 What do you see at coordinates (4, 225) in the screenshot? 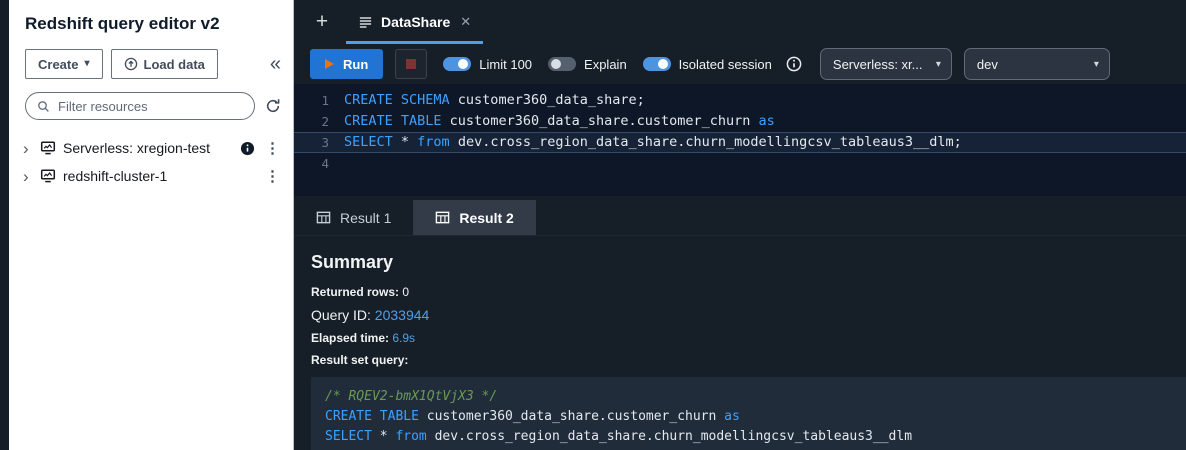
I see `left-rail` at bounding box center [4, 225].